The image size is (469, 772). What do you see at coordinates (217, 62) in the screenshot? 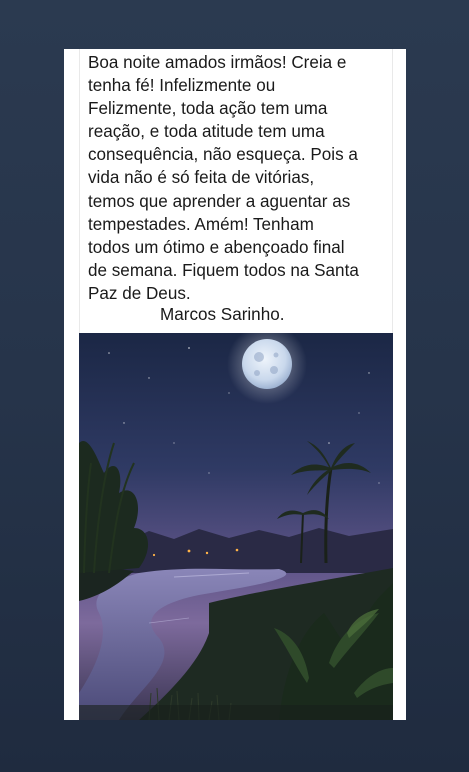
I see `post-line: Boa noite amados irmãos! Creia e` at bounding box center [217, 62].